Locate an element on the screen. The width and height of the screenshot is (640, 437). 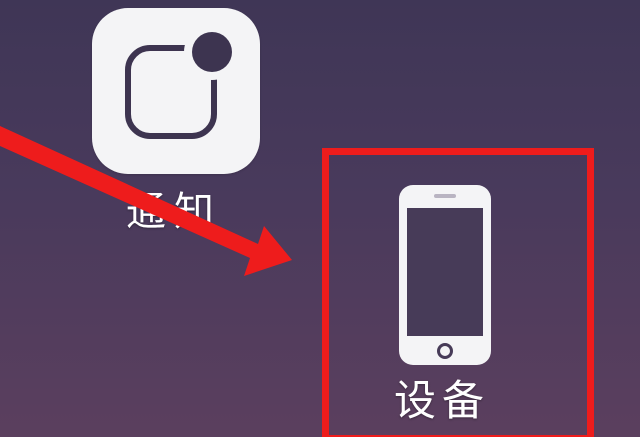
notifications-app-label: 通知 is located at coordinates (174, 212).